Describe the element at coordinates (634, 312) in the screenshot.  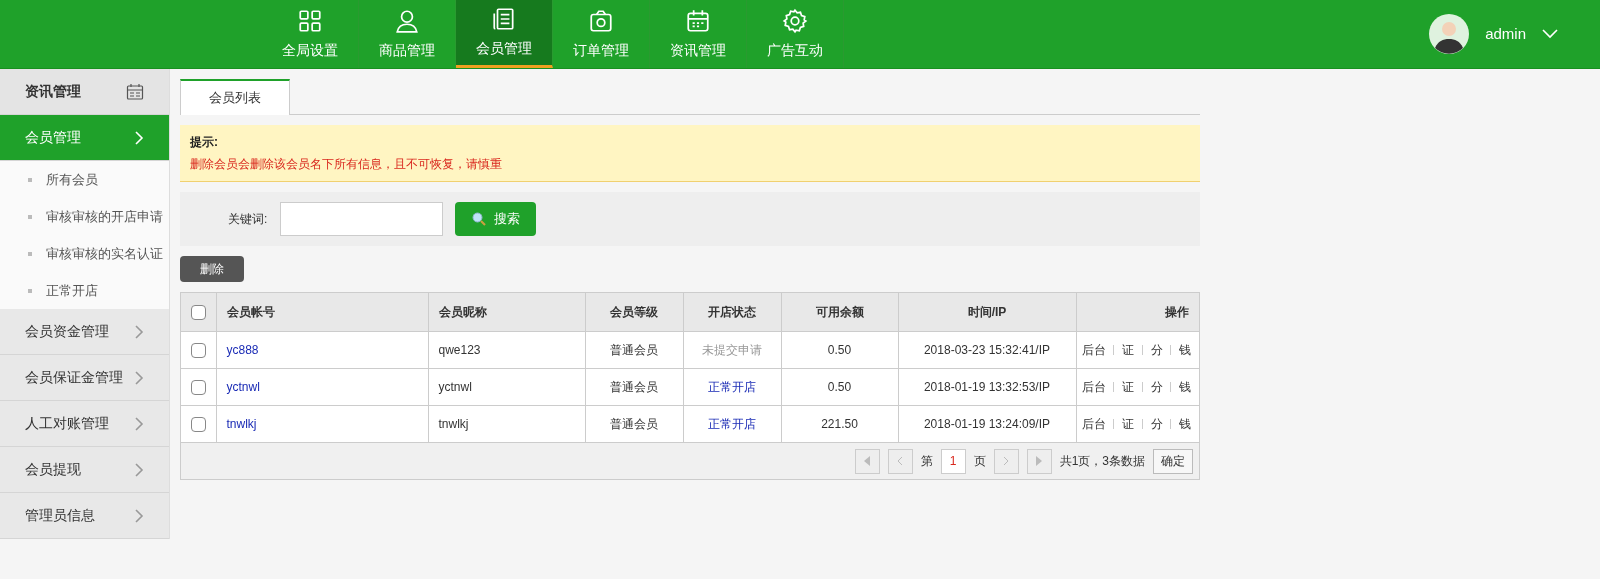
I see `column-header: 会员等级` at that location.